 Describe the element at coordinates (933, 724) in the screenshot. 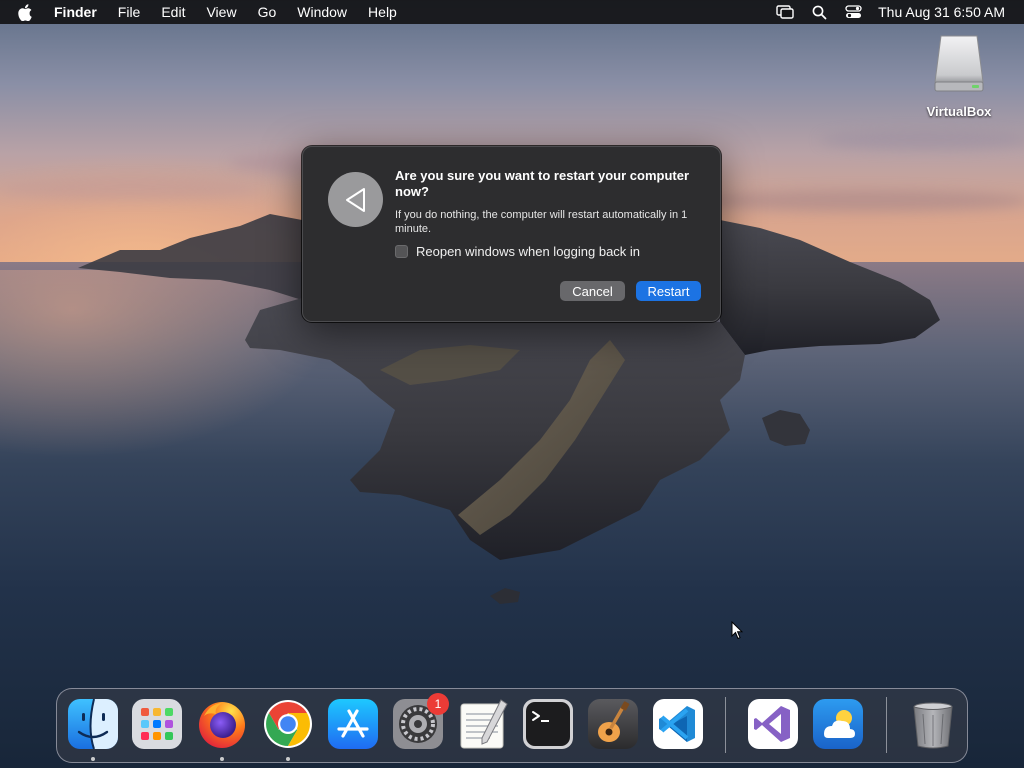

I see `trash-icon` at that location.